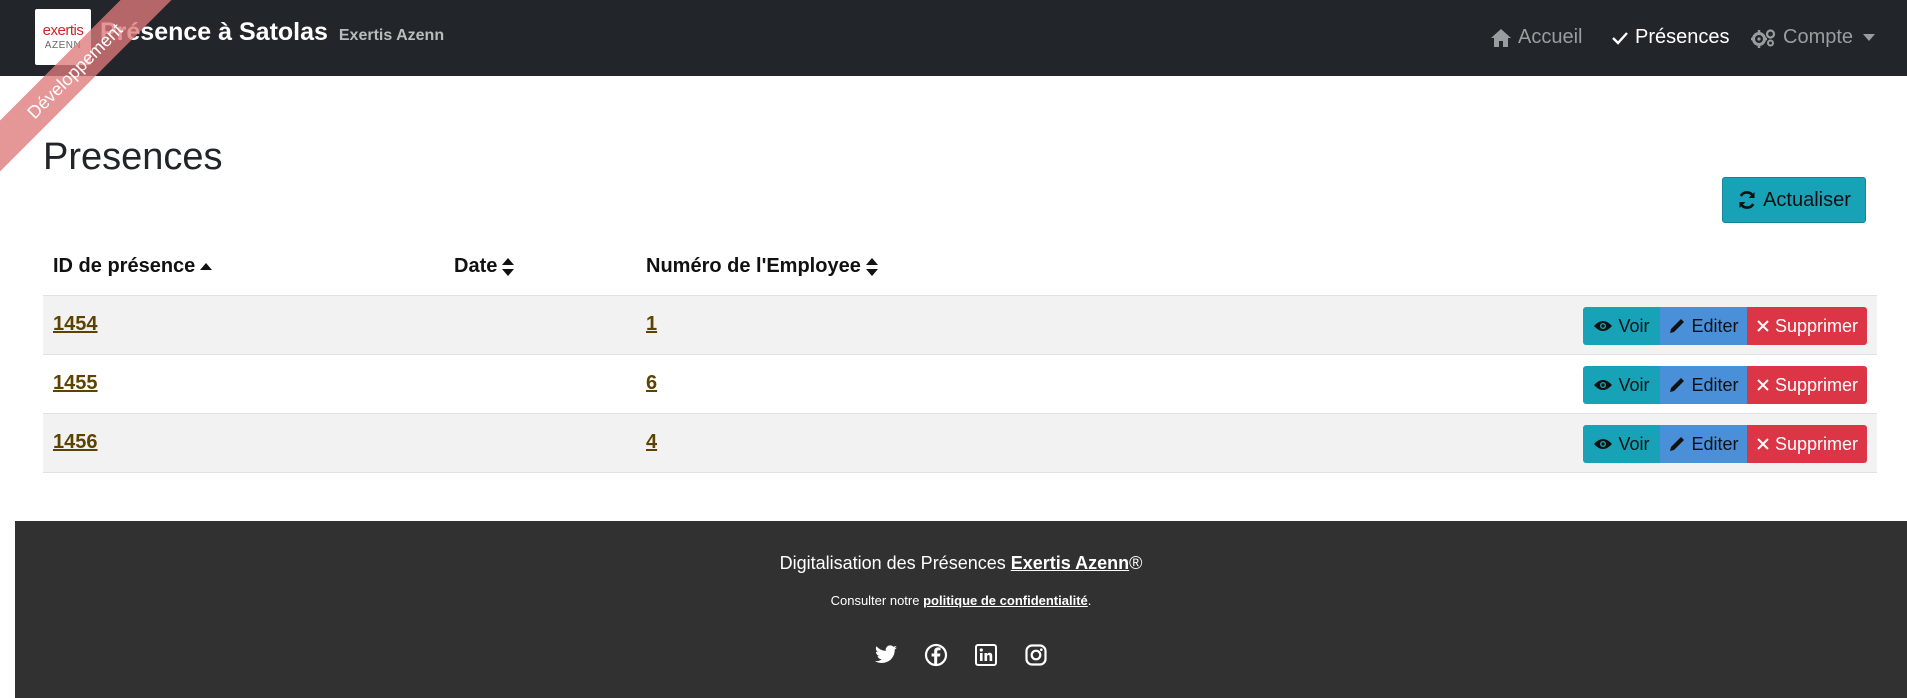 This screenshot has width=1907, height=698. I want to click on presence-id-link: 1455, so click(75, 383).